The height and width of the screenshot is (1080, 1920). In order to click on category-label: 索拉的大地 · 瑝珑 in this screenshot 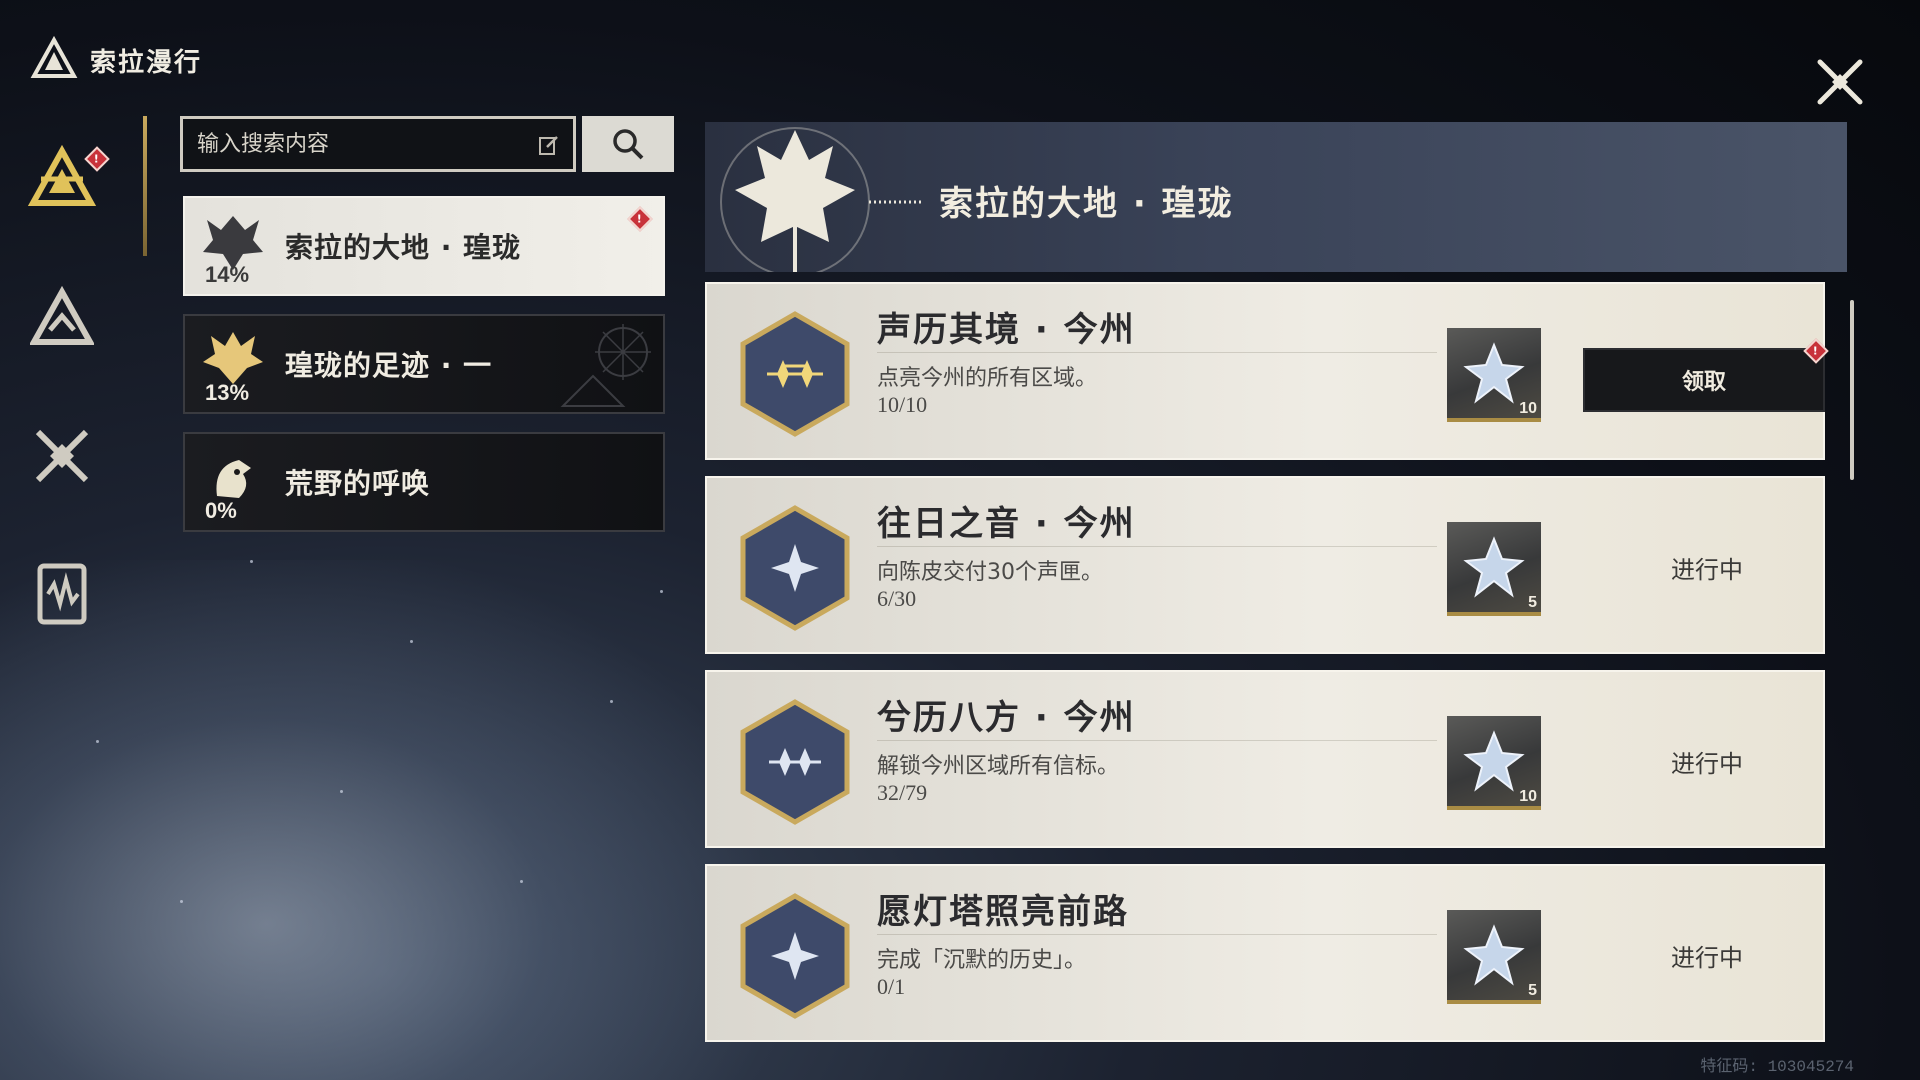, I will do `click(403, 247)`.